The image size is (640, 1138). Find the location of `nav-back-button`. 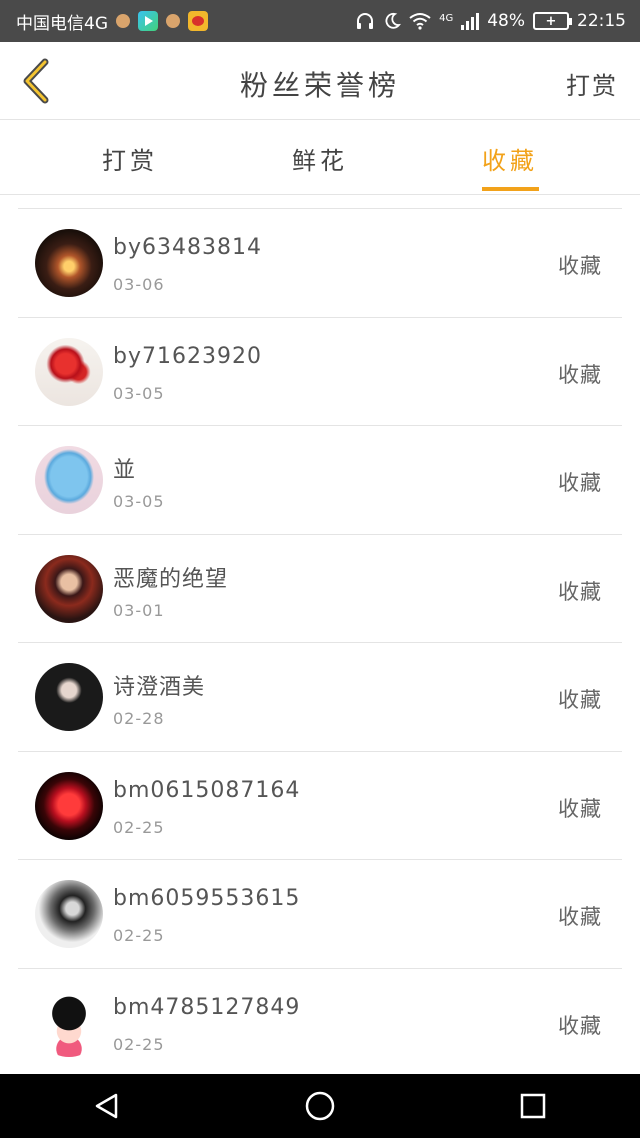

nav-back-button is located at coordinates (107, 1106).